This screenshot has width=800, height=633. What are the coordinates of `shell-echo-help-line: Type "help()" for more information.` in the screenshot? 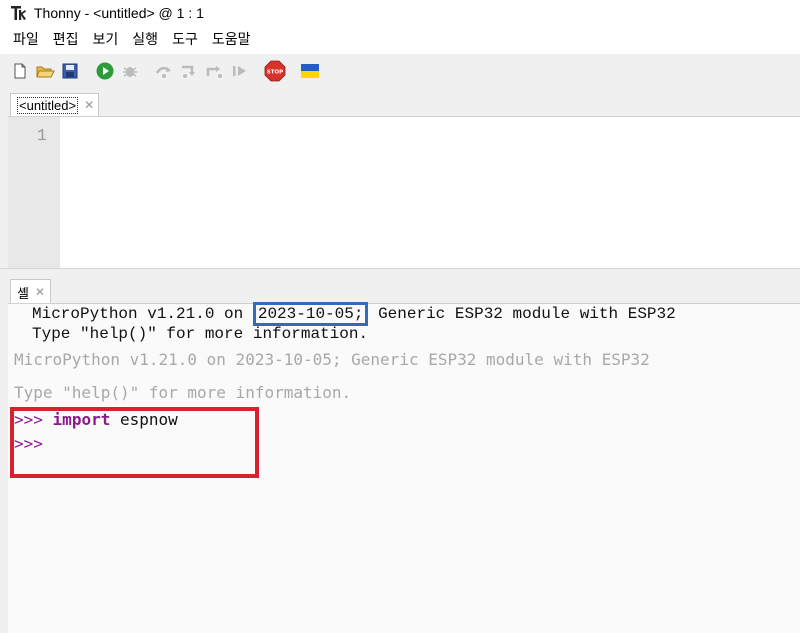 It's located at (183, 392).